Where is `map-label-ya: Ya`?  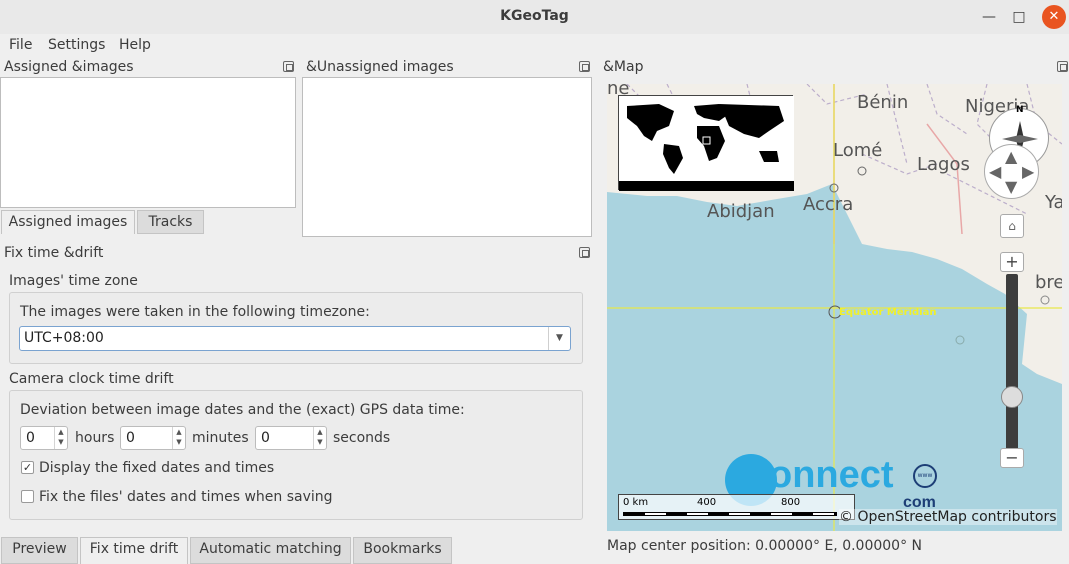 map-label-ya: Ya is located at coordinates (1053, 202).